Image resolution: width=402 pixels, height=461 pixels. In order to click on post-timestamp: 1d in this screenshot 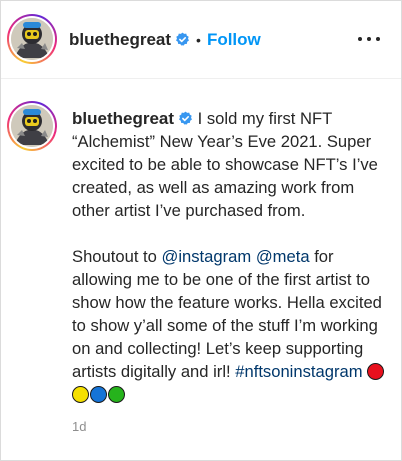, I will do `click(79, 426)`.